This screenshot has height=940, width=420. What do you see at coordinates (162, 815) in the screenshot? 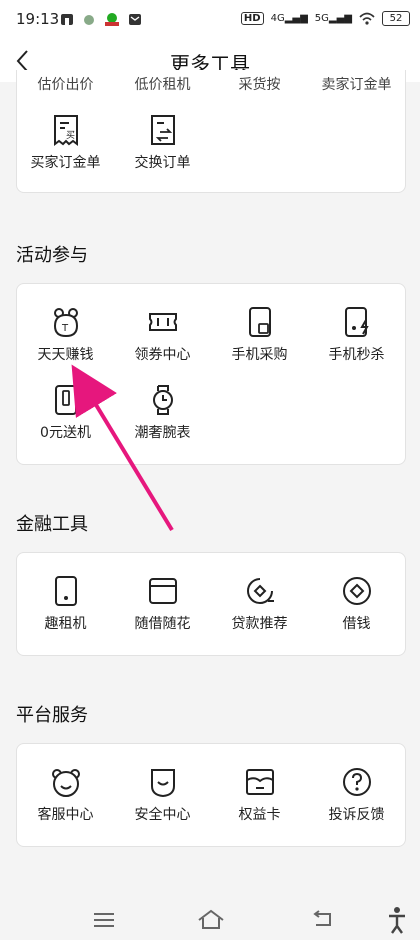
I see `tool-label: 安全中心` at bounding box center [162, 815].